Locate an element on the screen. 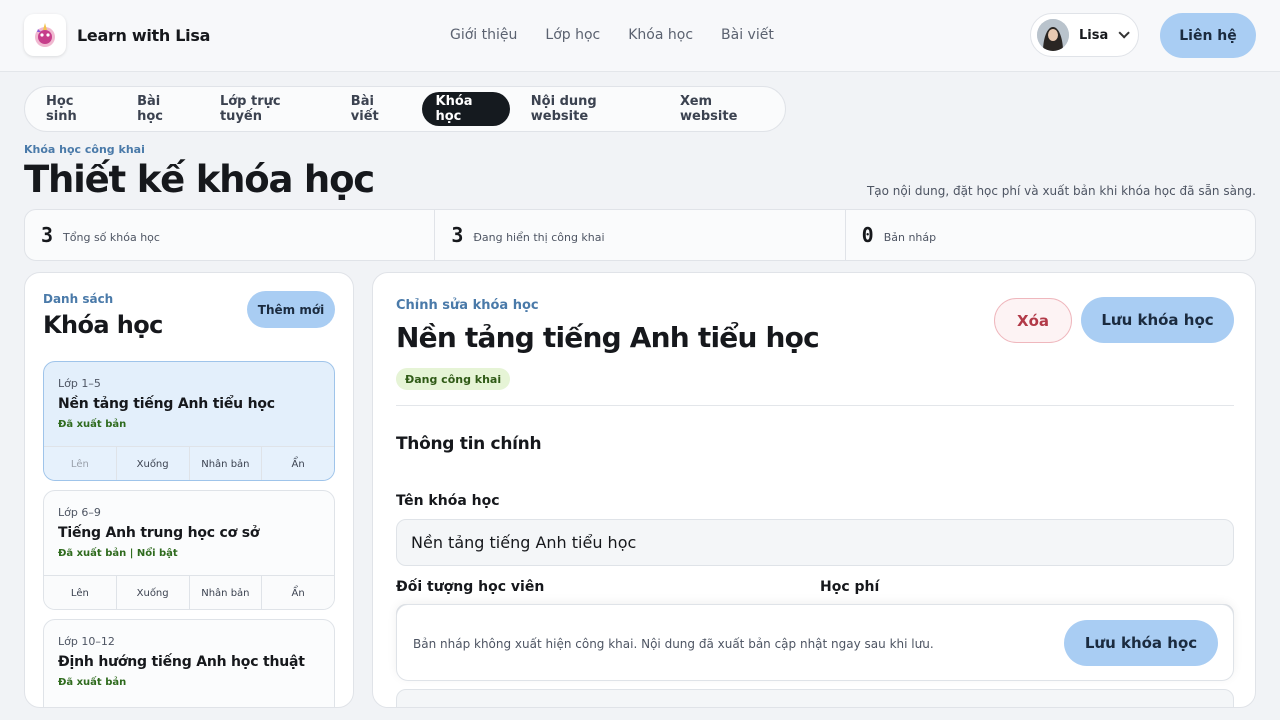  user-menu: Lisa is located at coordinates (1084, 35).